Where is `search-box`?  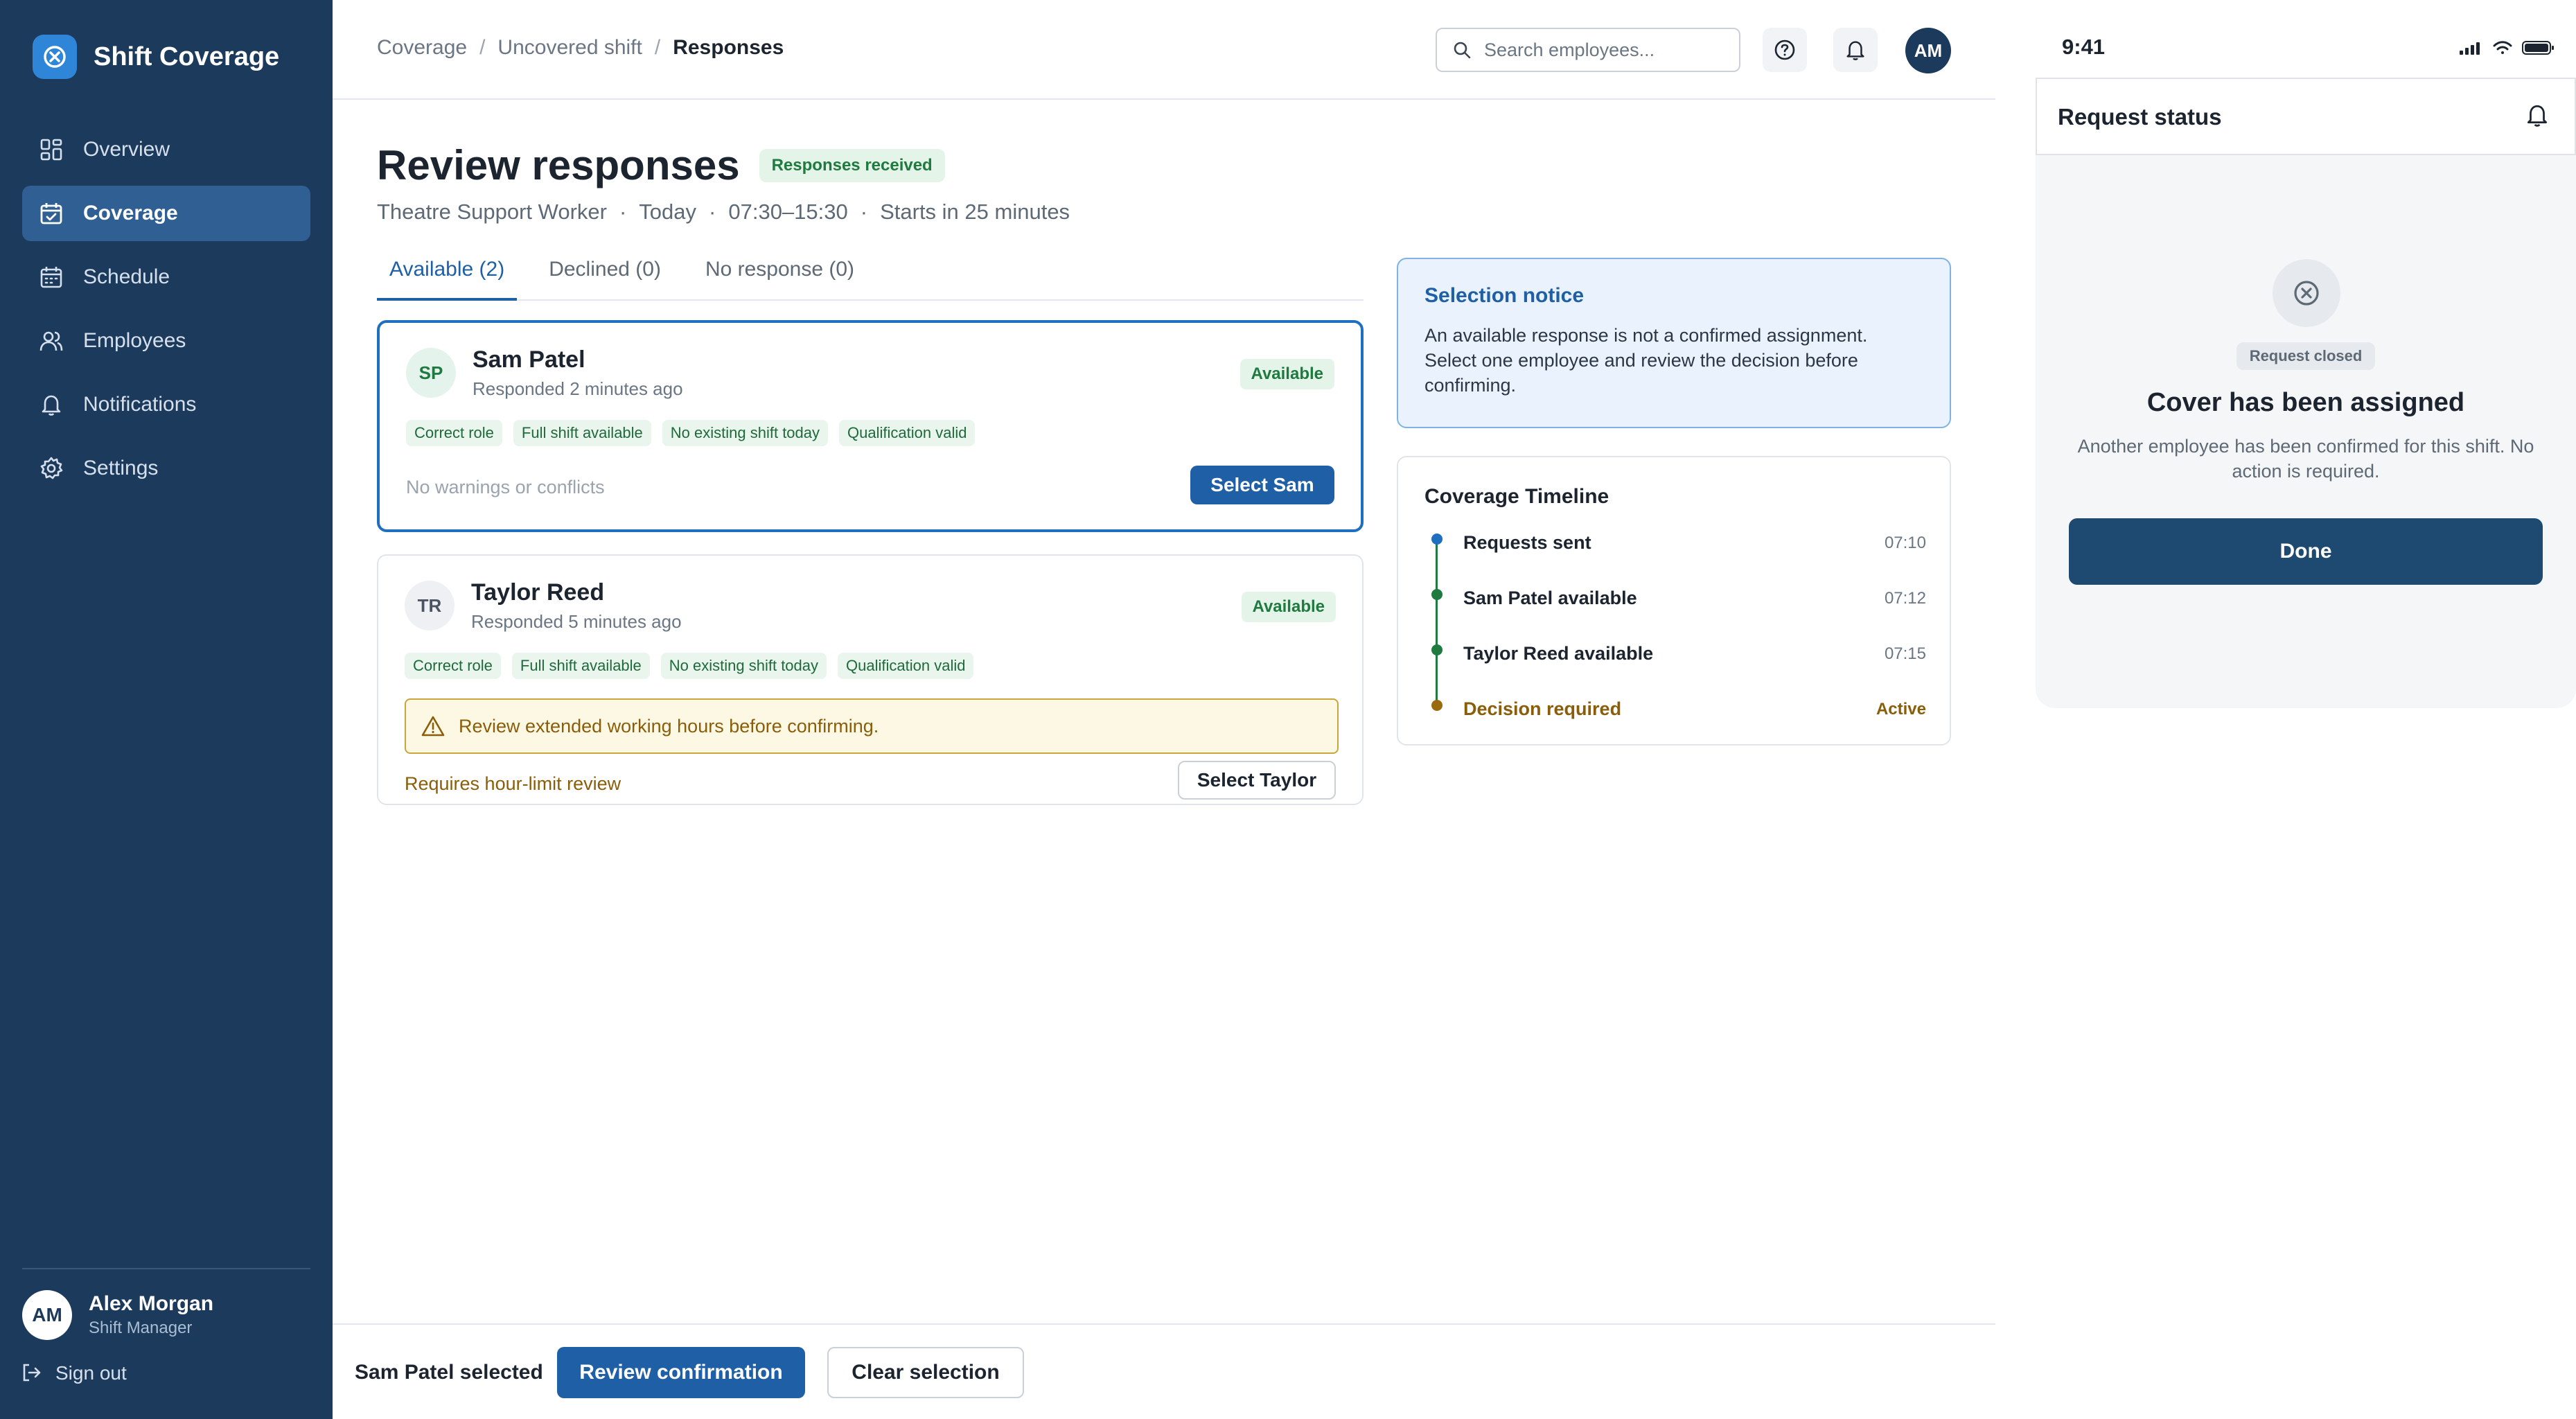 search-box is located at coordinates (1588, 50).